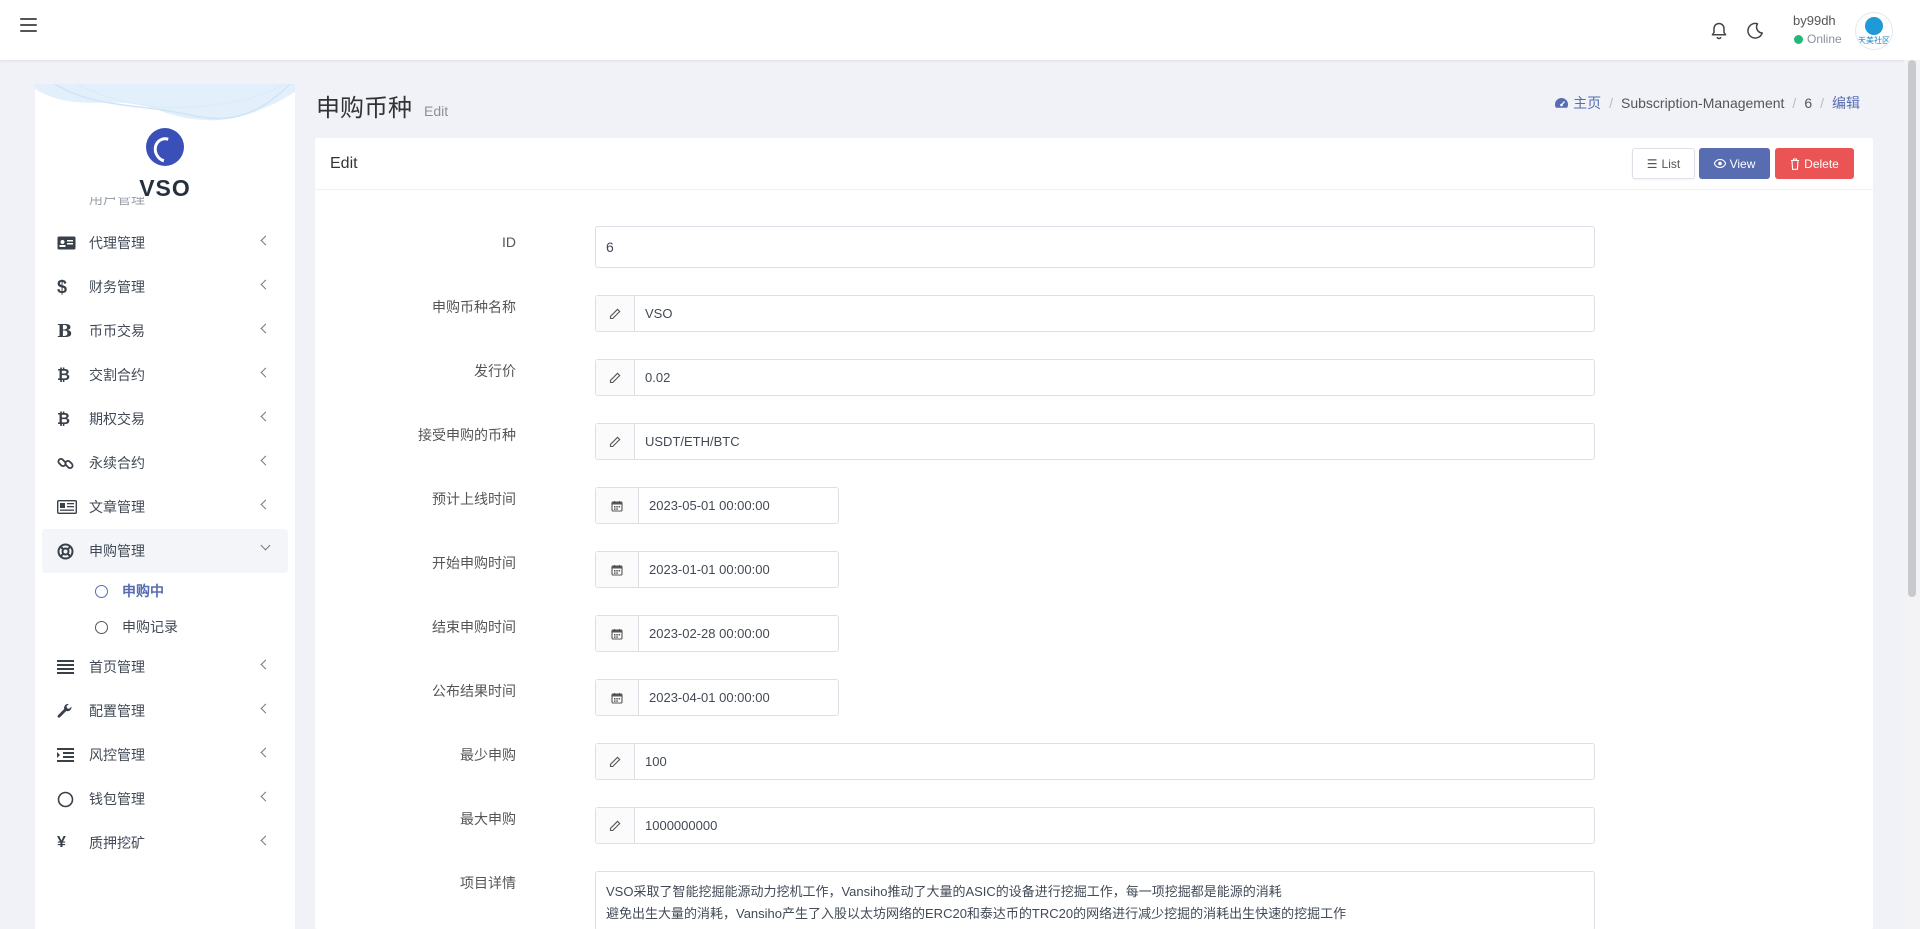 The image size is (1920, 929). What do you see at coordinates (1095, 377) in the screenshot?
I see `price-field: 0.02` at bounding box center [1095, 377].